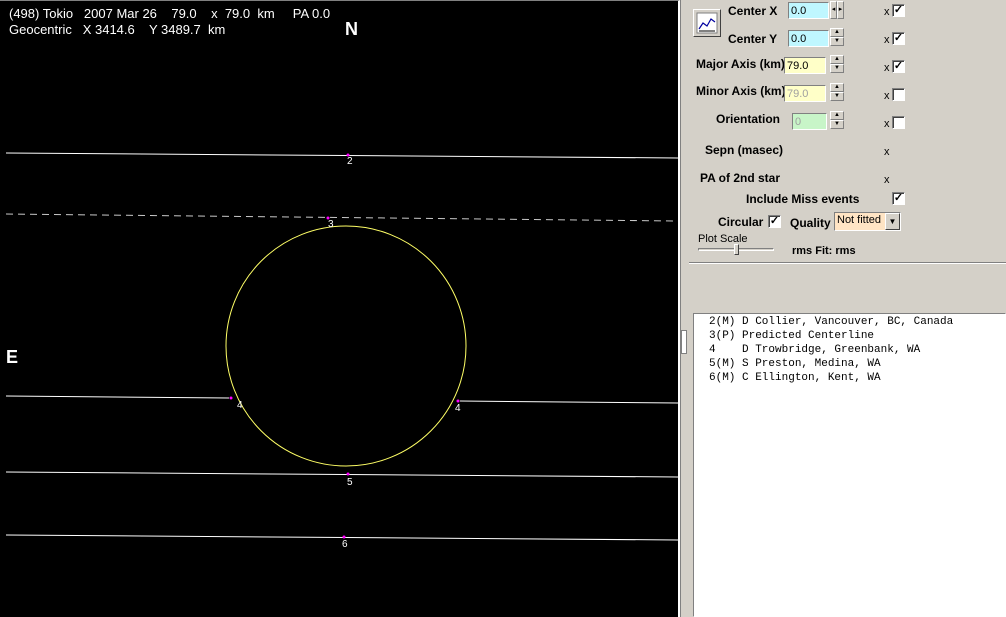  What do you see at coordinates (744, 150) in the screenshot?
I see `sepn-label: Sepn (masec)` at bounding box center [744, 150].